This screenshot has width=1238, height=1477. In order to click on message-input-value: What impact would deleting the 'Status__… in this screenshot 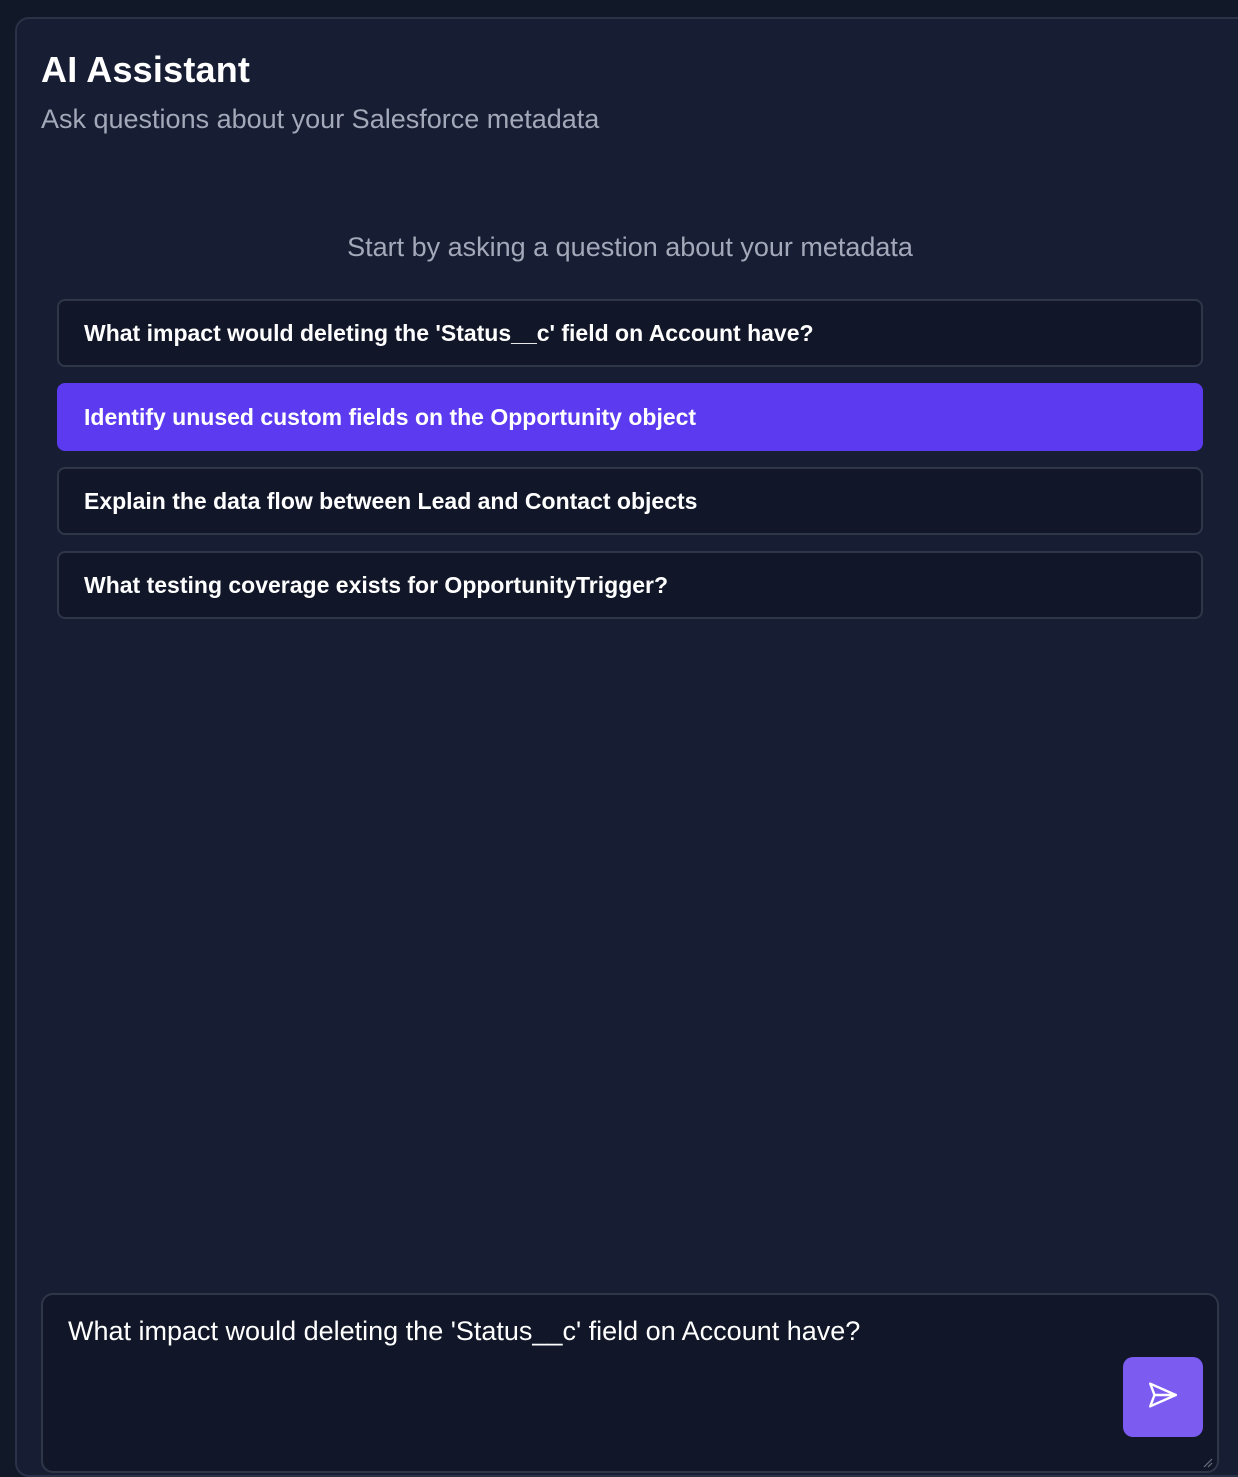, I will do `click(464, 1331)`.